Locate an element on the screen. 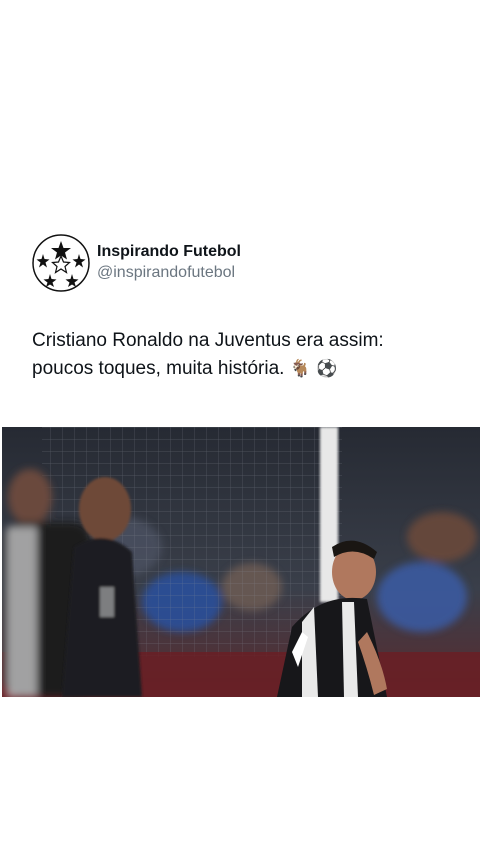  soccer-ball-emoji-icon: ⚽ is located at coordinates (327, 369).